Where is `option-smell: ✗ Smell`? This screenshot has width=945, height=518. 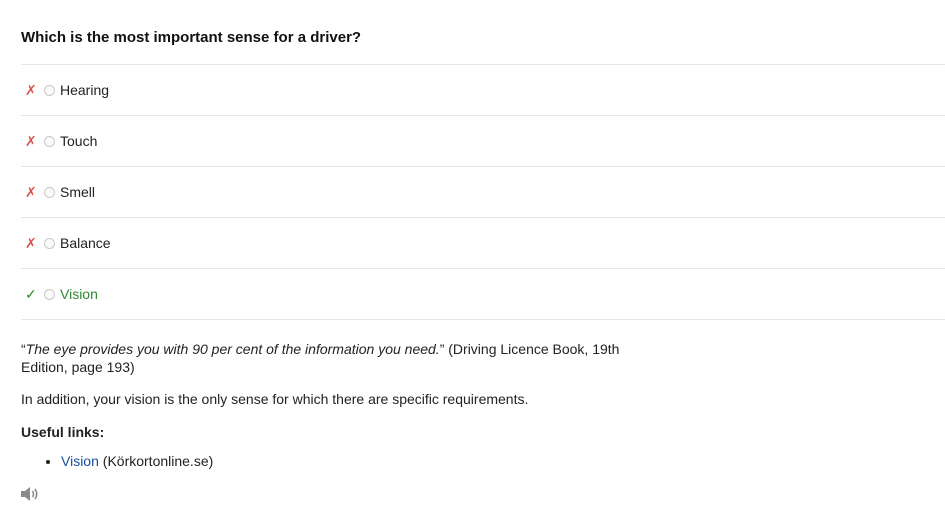
option-smell: ✗ Smell is located at coordinates (483, 192).